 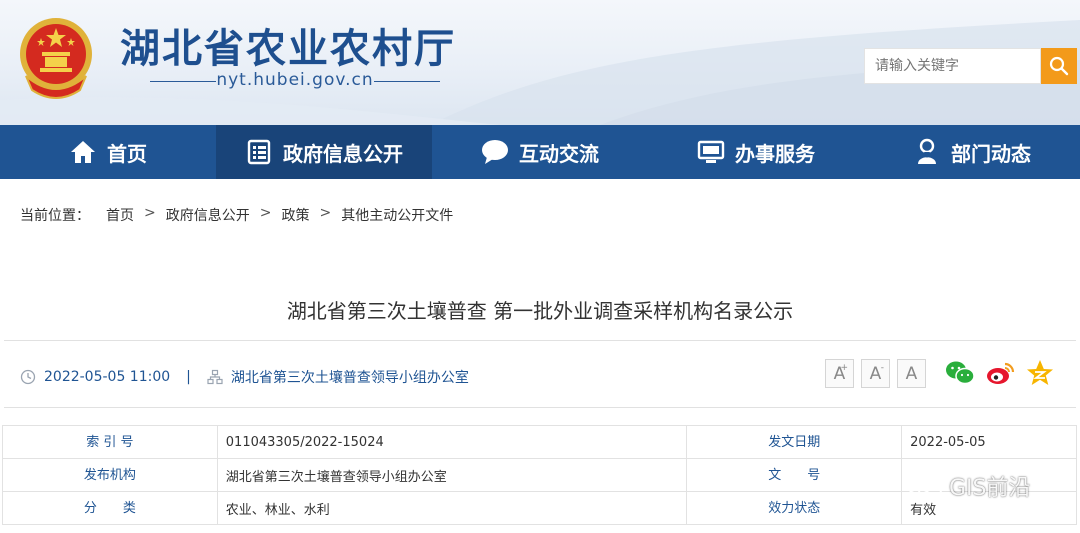 I want to click on info-value: 011043305/2022-15024, so click(x=452, y=442).